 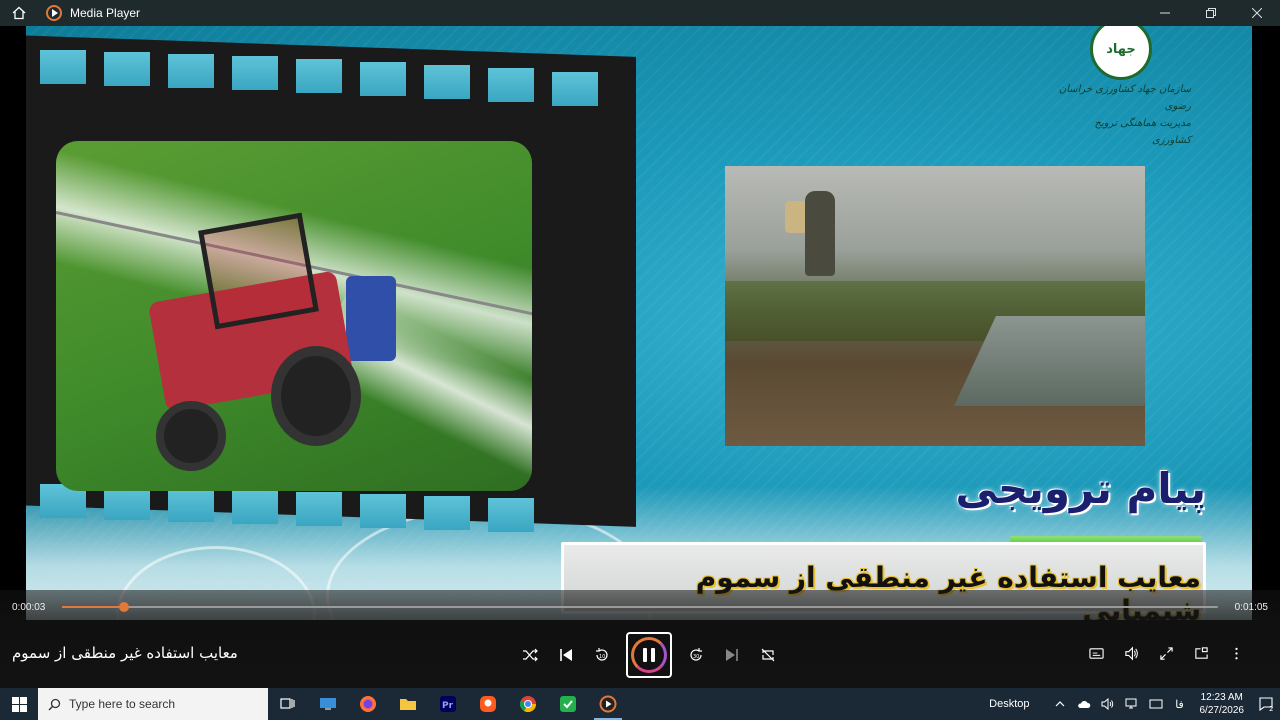 I want to click on total-time: 0:01:05, so click(x=1251, y=607).